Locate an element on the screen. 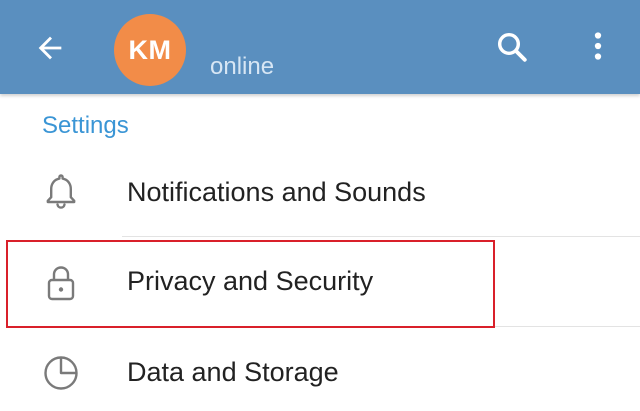 Image resolution: width=640 pixels, height=411 pixels. arrow-left-icon is located at coordinates (50, 48).